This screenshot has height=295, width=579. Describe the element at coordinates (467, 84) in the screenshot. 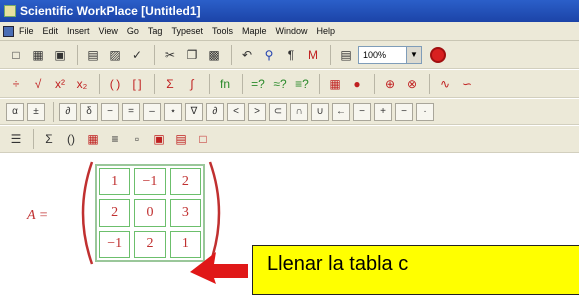

I see `curve-fit-icon: ∽` at that location.